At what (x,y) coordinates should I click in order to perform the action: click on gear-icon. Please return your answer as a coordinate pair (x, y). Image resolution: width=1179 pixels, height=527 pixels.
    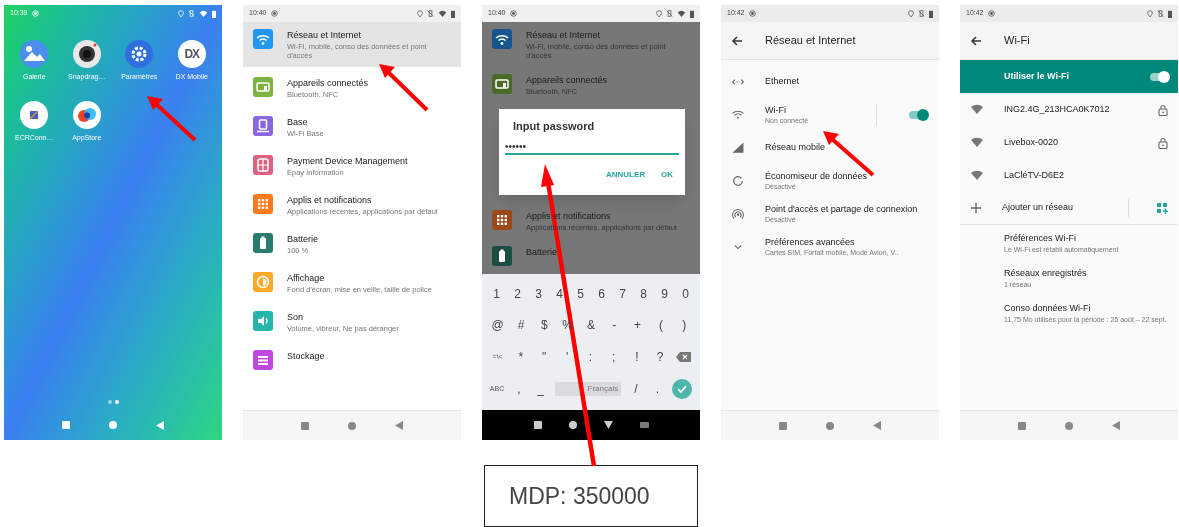
    Looking at the image, I should click on (139, 54).